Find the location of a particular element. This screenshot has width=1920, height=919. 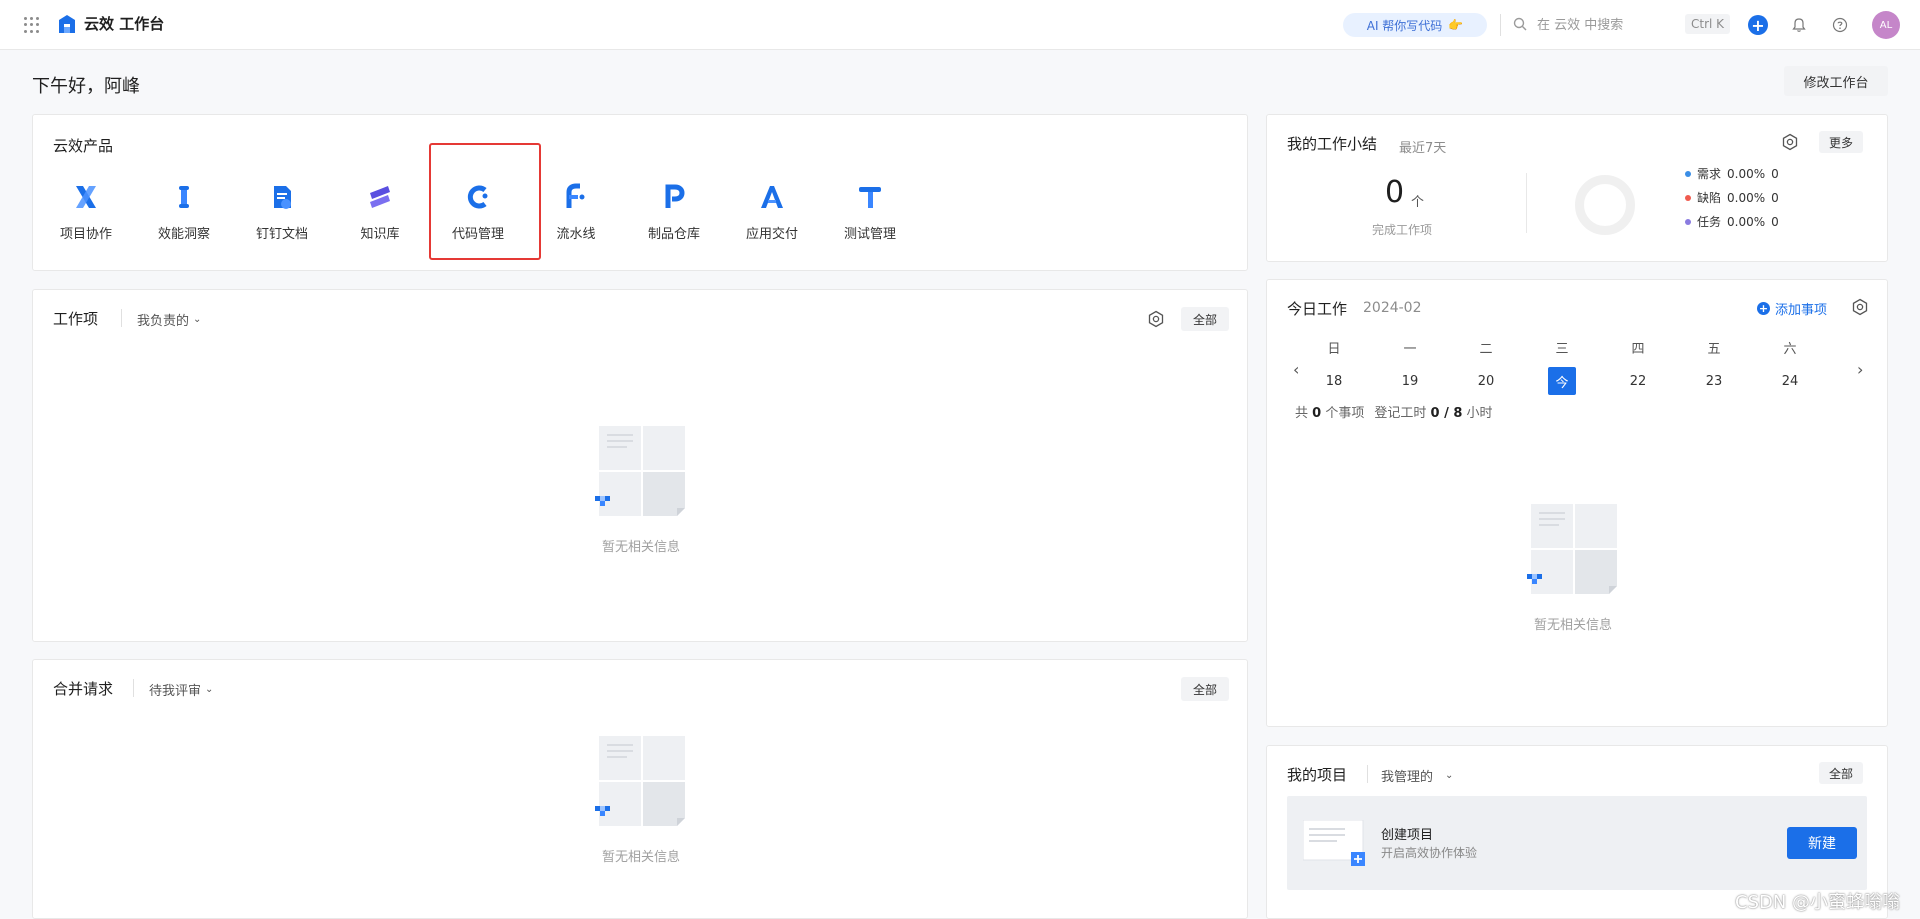

search-placeholder: 在 云效 中搜索 is located at coordinates (1580, 25).